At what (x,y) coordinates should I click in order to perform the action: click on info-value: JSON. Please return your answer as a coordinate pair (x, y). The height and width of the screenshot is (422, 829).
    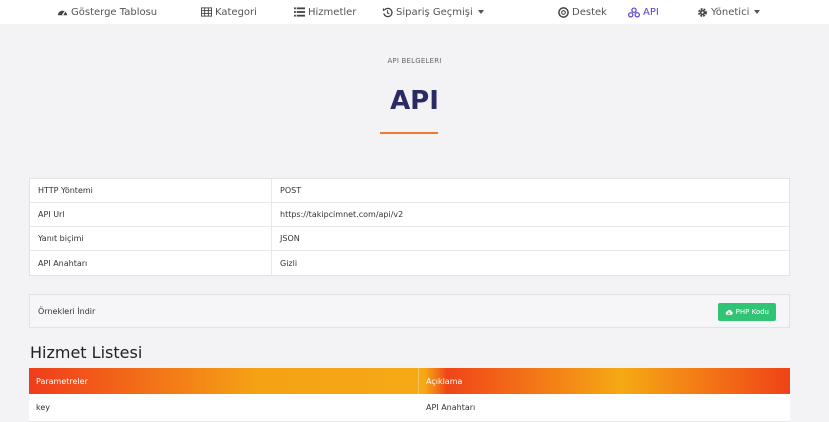
    Looking at the image, I should click on (290, 238).